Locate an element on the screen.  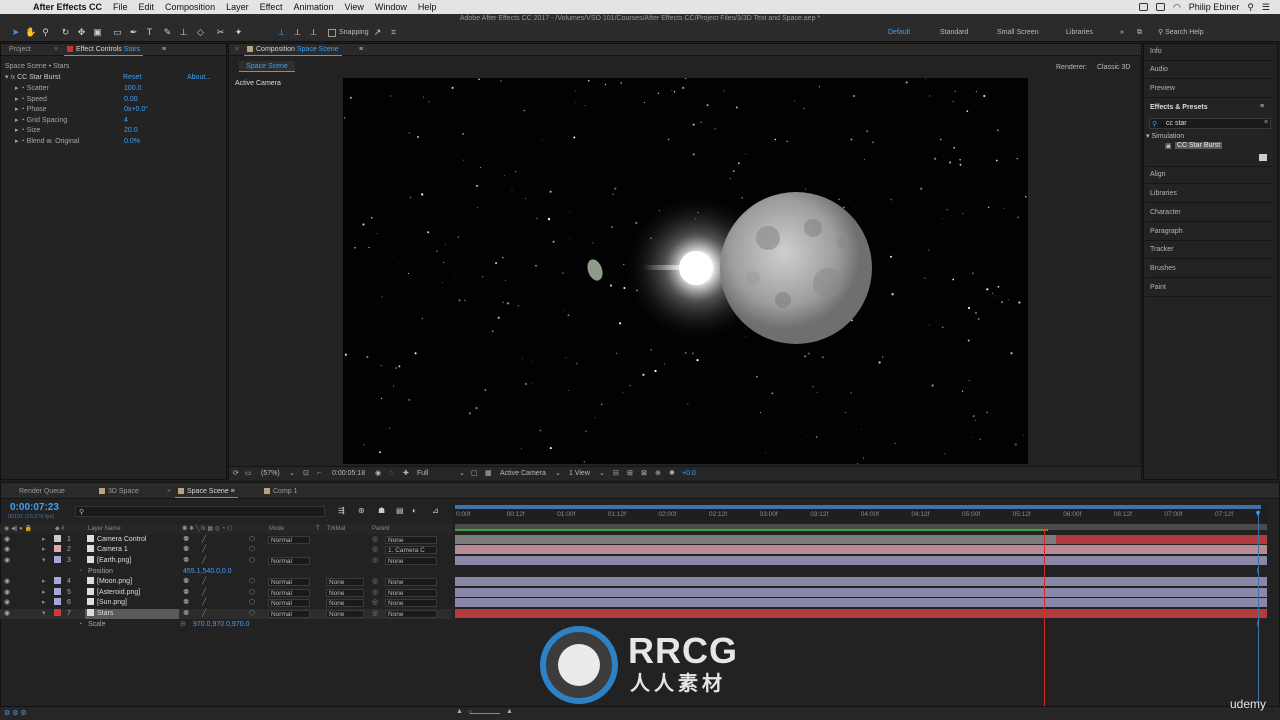
panel-audio: Audio is located at coordinates (1208, 70).